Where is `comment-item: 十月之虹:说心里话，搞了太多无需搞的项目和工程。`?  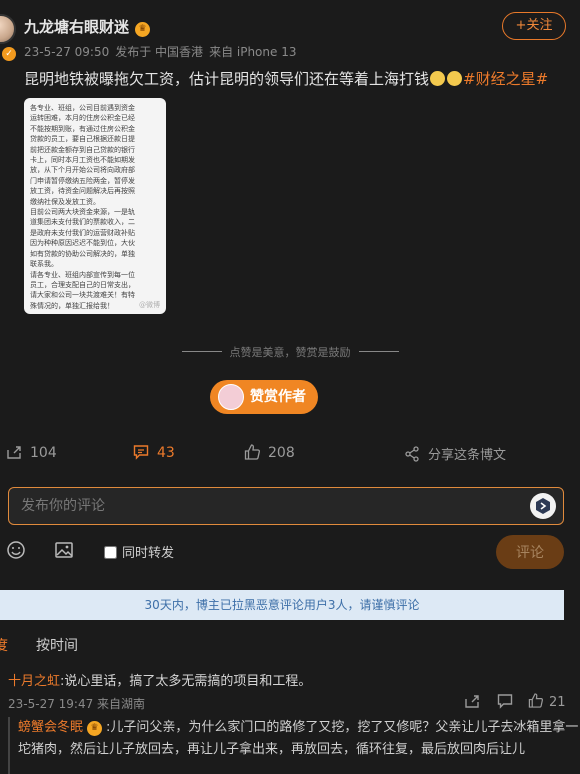 comment-item: 十月之虹:说心里话，搞了太多无需搞的项目和工程。 is located at coordinates (288, 679).